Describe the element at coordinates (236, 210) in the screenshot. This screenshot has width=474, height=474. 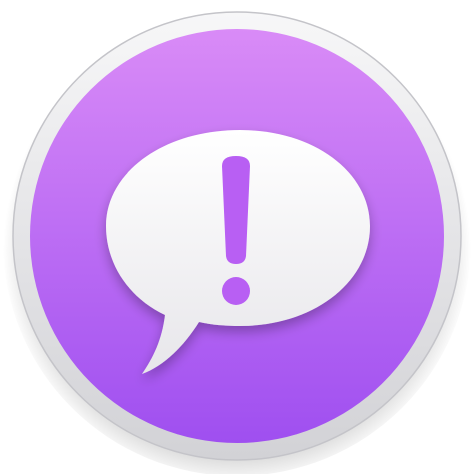
I see `exclamation-mark-icon` at that location.